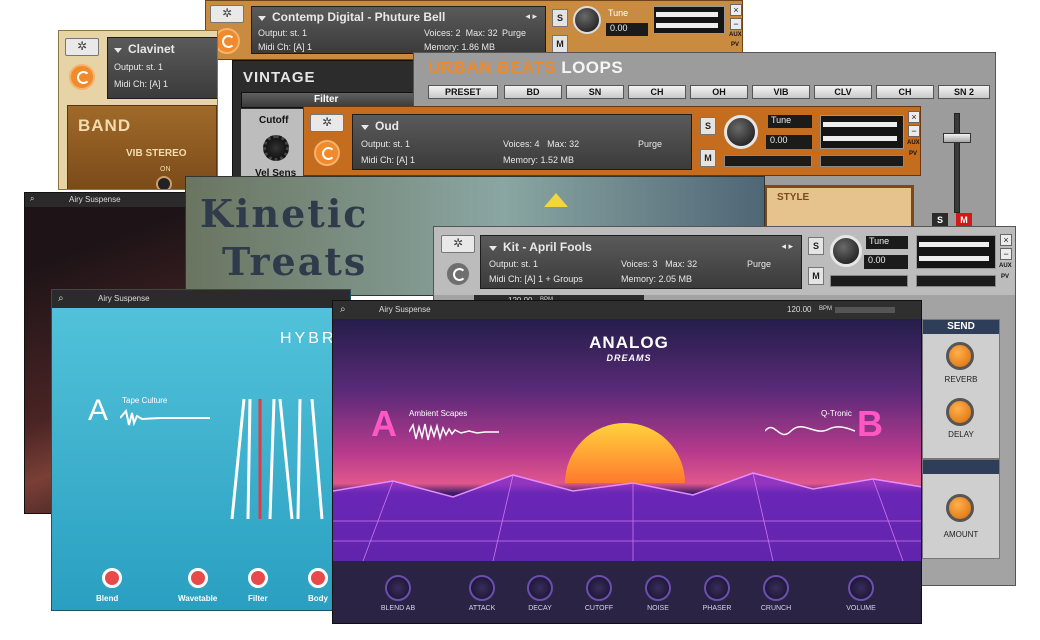 The image size is (1040, 640). Describe the element at coordinates (351, 17) in the screenshot. I see `instrument-title: Contemp Digital - Phuture Bell` at that location.